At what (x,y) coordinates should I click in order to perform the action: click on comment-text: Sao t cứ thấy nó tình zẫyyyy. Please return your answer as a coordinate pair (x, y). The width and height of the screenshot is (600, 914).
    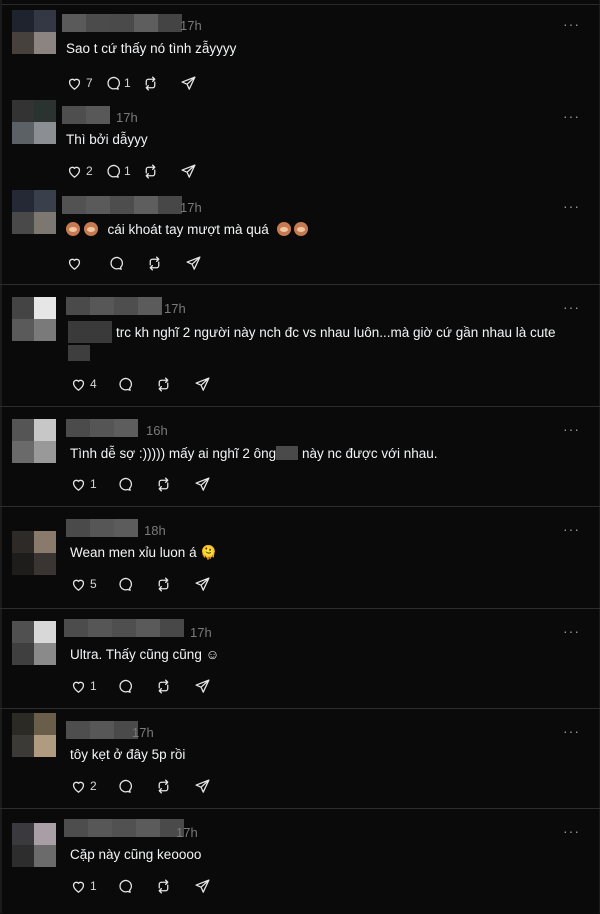
    Looking at the image, I should click on (151, 48).